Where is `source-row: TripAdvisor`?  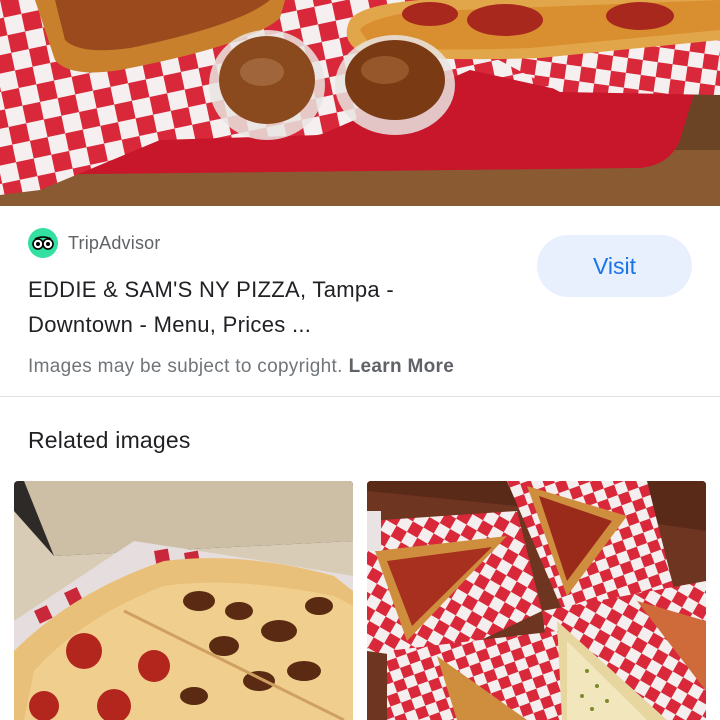
source-row: TripAdvisor is located at coordinates (94, 243).